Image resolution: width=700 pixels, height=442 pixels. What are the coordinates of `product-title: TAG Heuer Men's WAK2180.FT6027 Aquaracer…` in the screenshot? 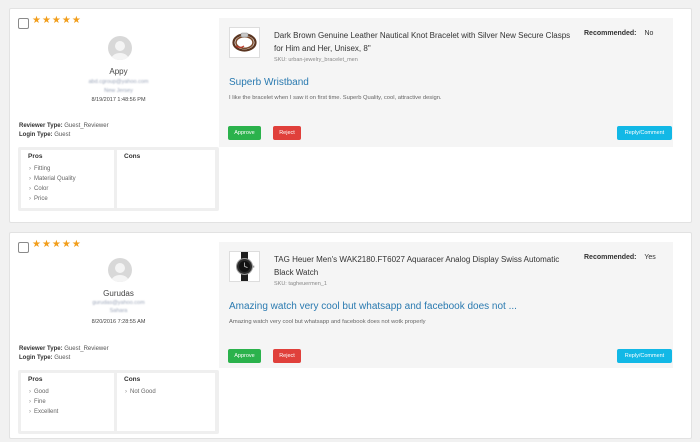 It's located at (424, 266).